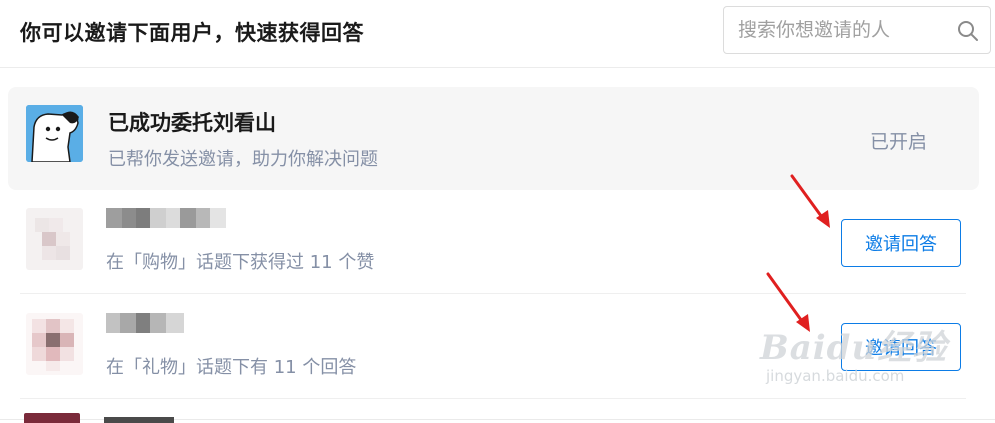 Image resolution: width=995 pixels, height=423 pixels. Describe the element at coordinates (139, 420) in the screenshot. I see `next-row-name-partial` at that location.